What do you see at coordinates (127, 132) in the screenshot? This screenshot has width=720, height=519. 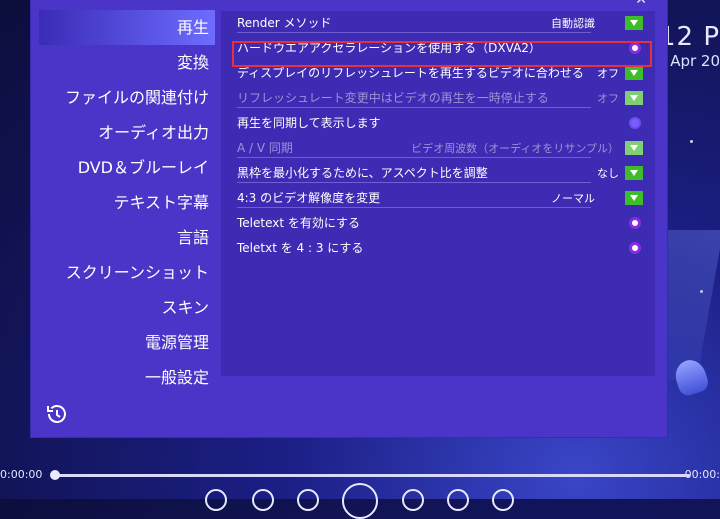 I see `sidebar-item-audio-output: オーディオ出力` at bounding box center [127, 132].